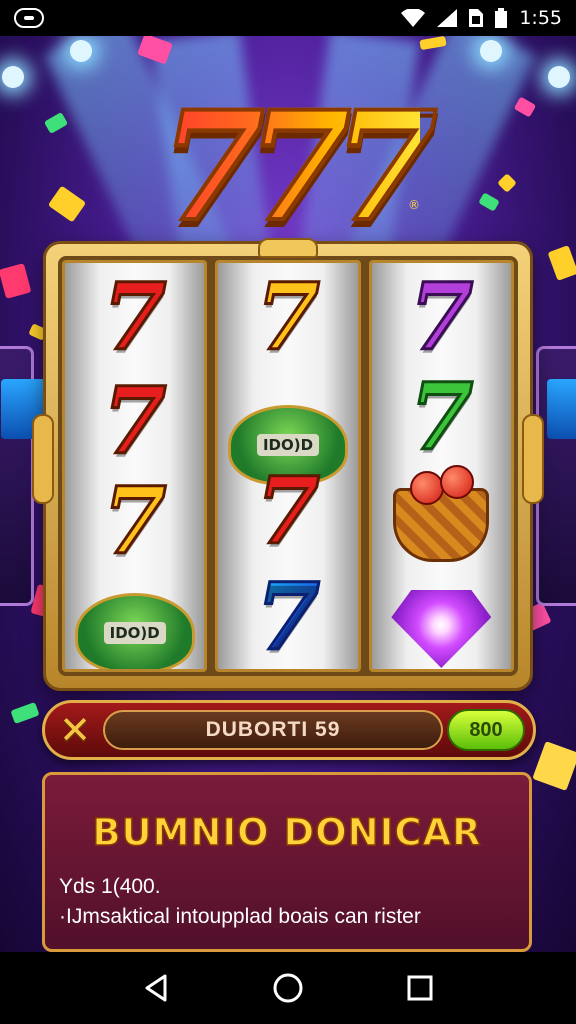 Image resolution: width=576 pixels, height=1024 pixels. I want to click on control-bar: ✕ DUBORTI 59 800, so click(289, 730).